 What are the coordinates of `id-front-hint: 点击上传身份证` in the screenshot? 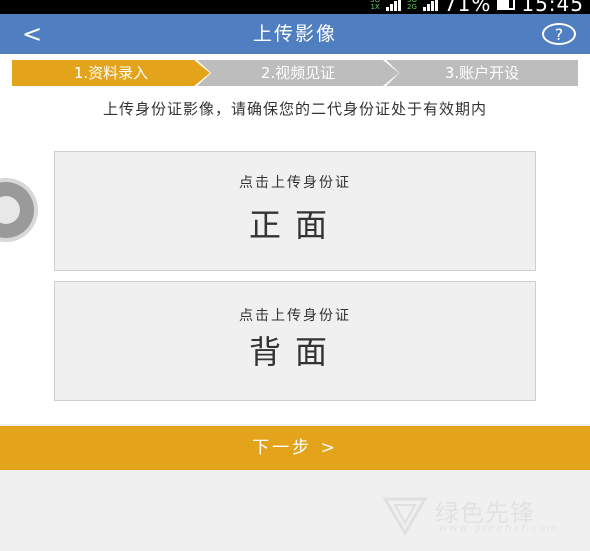 It's located at (295, 183).